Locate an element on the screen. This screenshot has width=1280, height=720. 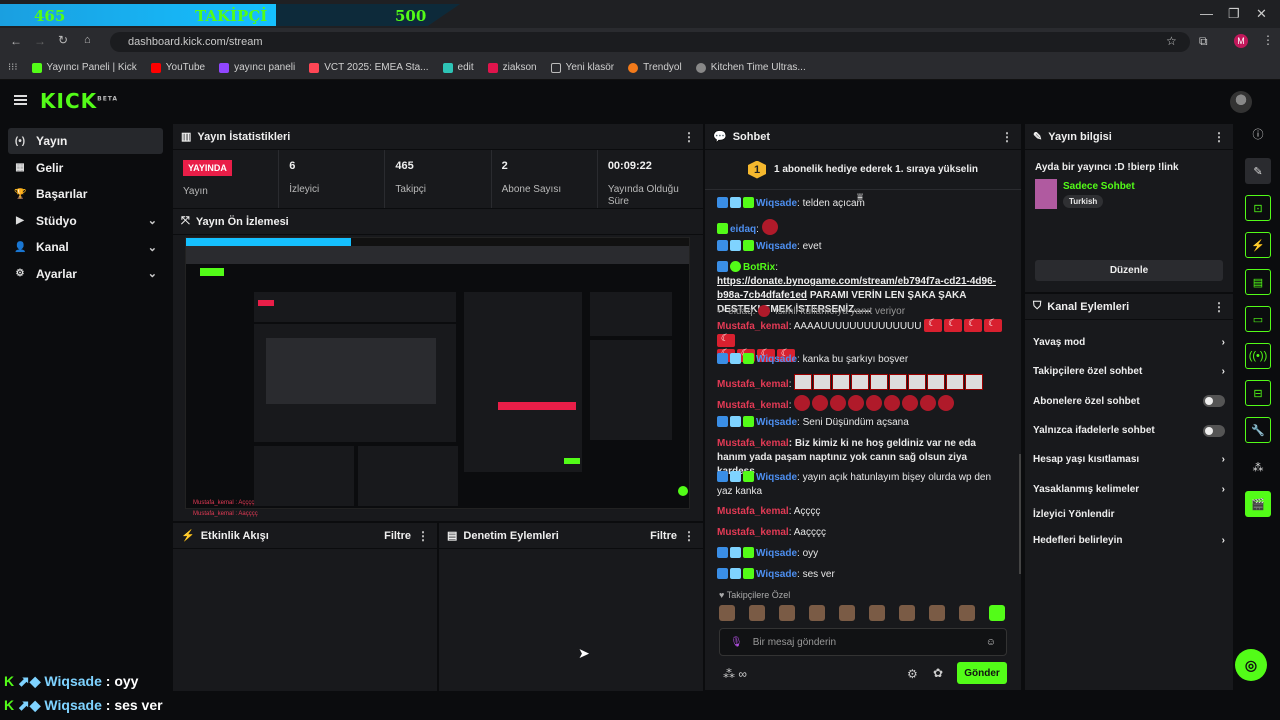
subs-only-toggle is located at coordinates (1214, 401).